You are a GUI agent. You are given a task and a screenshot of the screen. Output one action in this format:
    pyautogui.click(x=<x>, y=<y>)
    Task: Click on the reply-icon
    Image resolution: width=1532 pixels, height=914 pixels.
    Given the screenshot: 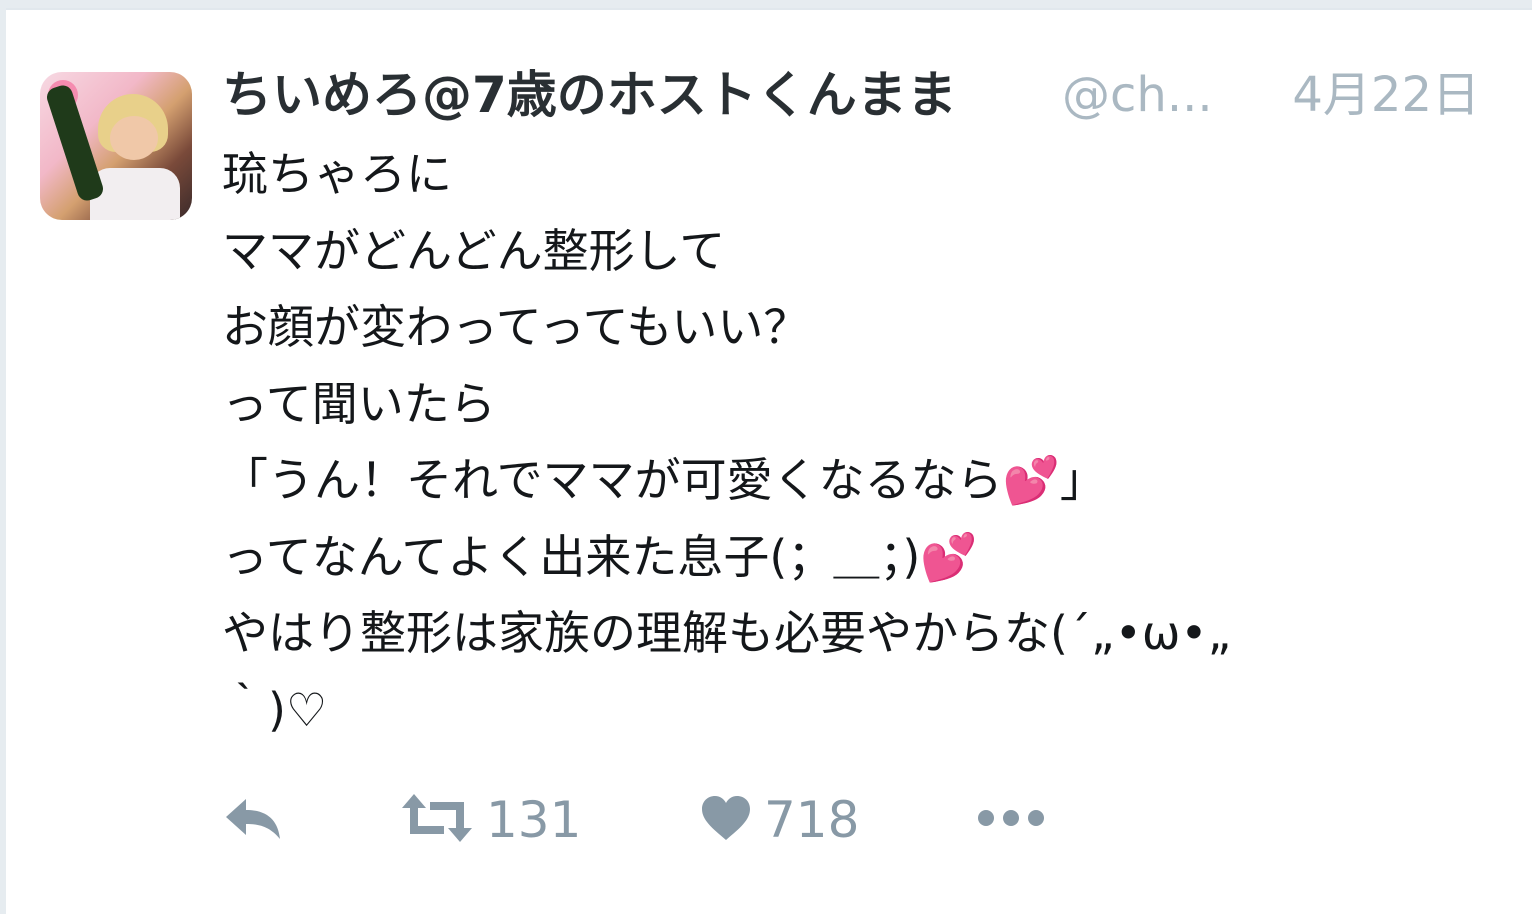 What is the action you would take?
    pyautogui.click(x=254, y=820)
    